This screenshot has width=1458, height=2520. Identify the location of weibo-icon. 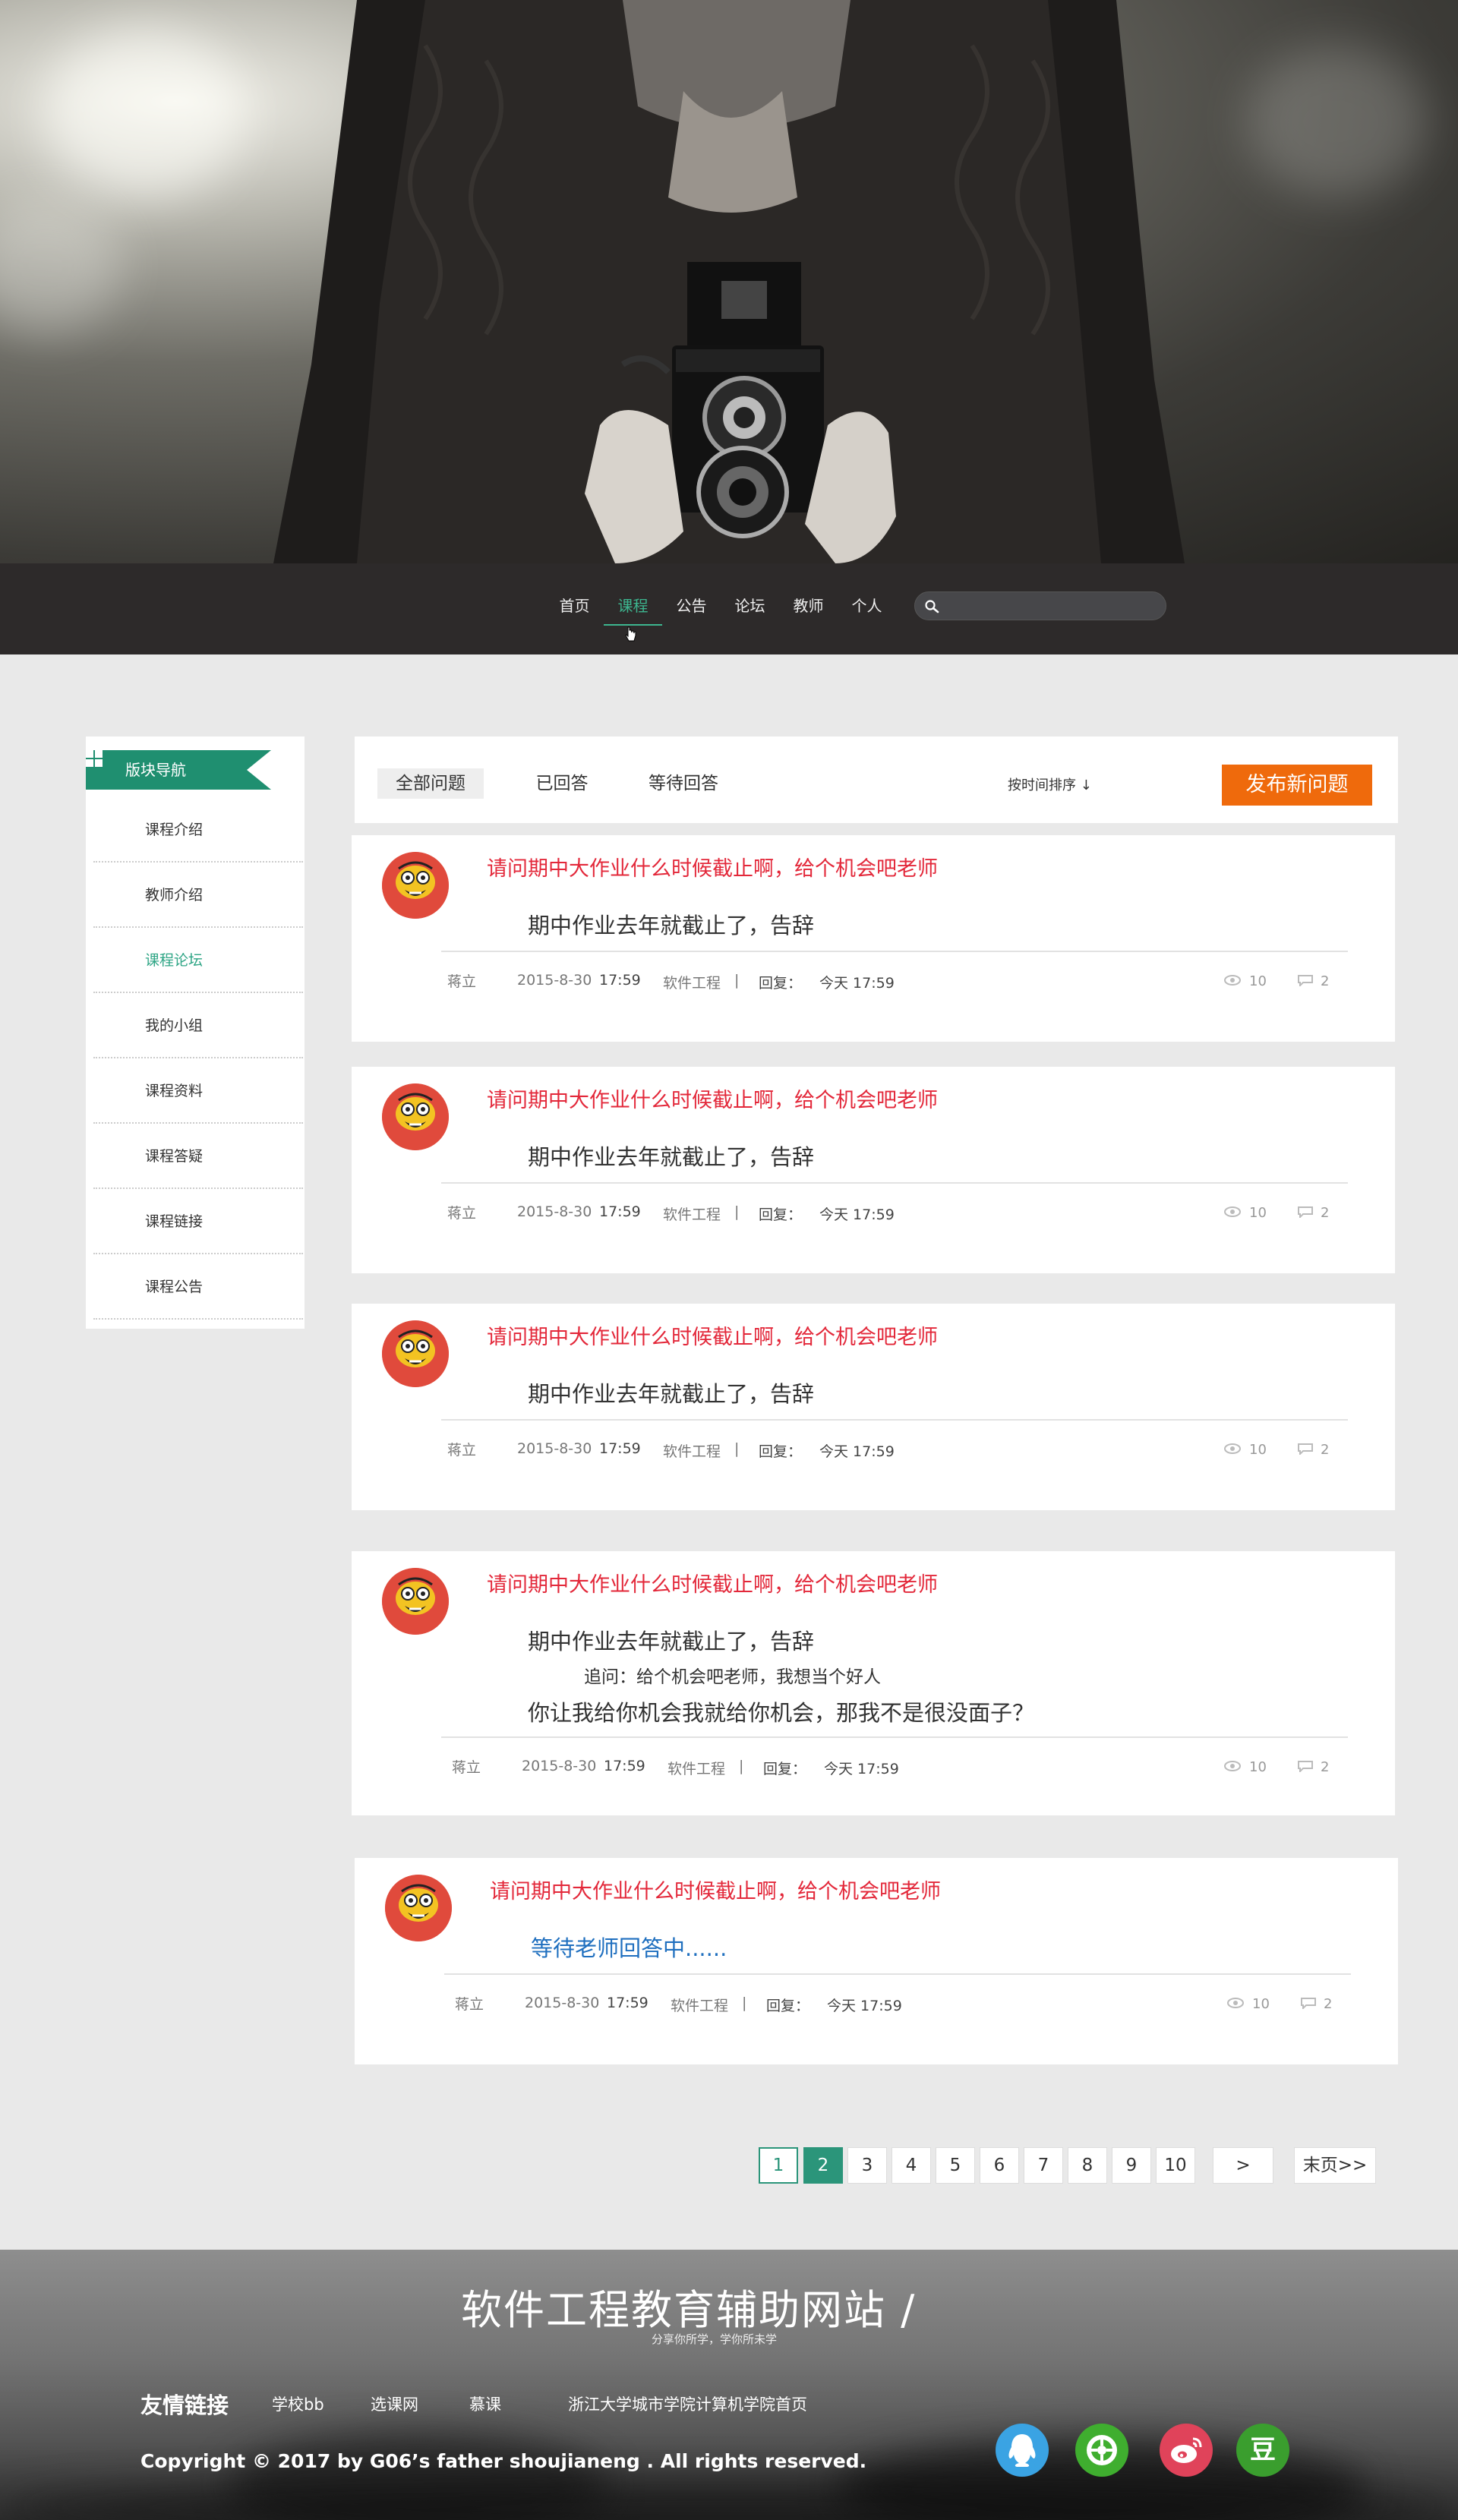
(1186, 2450).